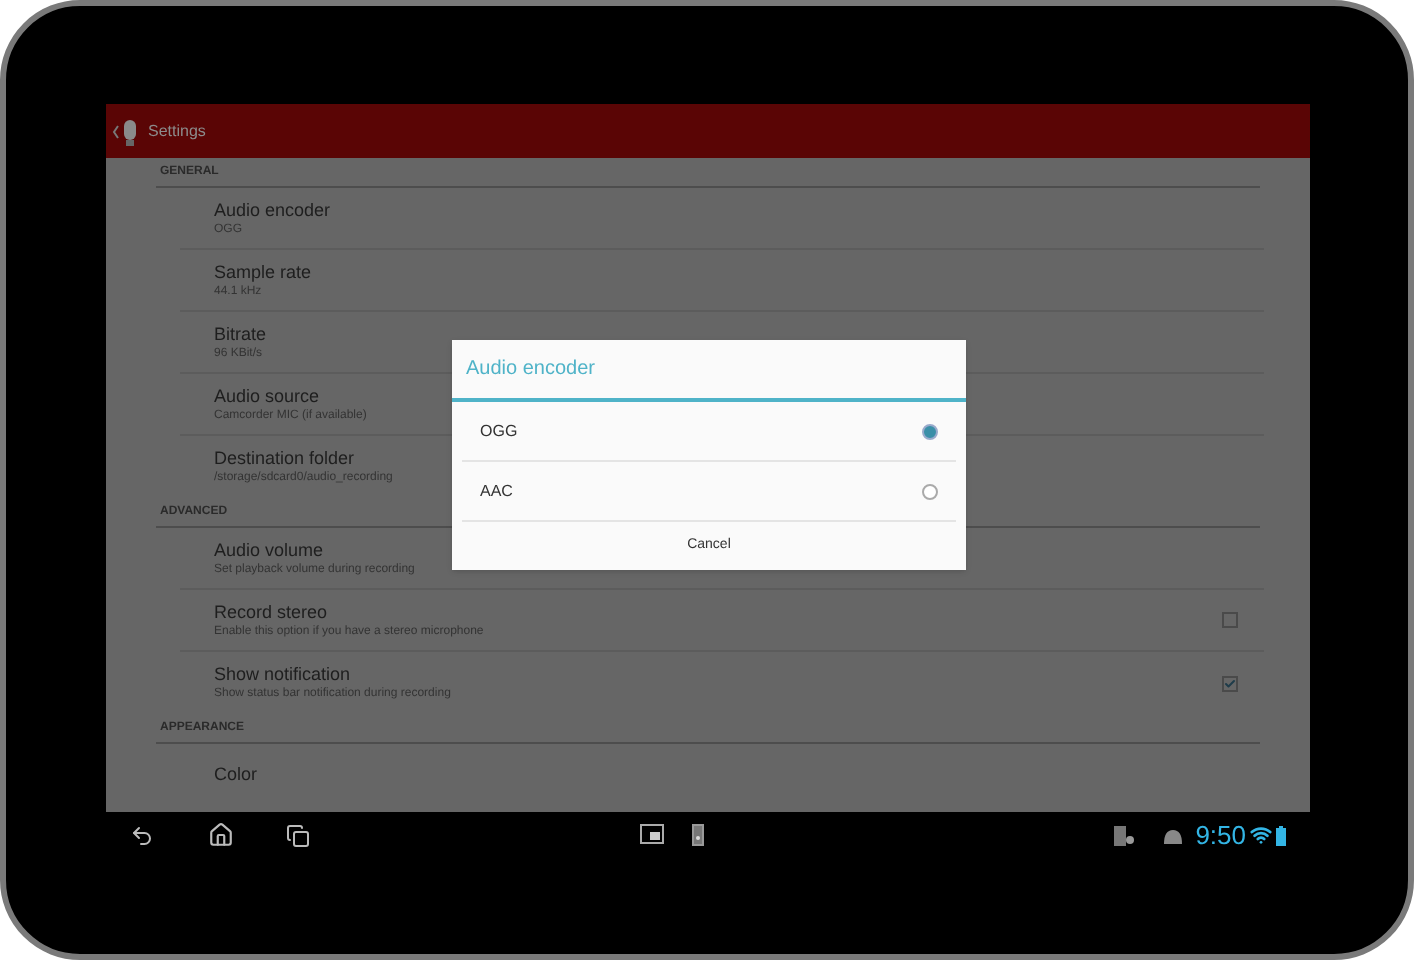  I want to click on wifi-icon, so click(1261, 835).